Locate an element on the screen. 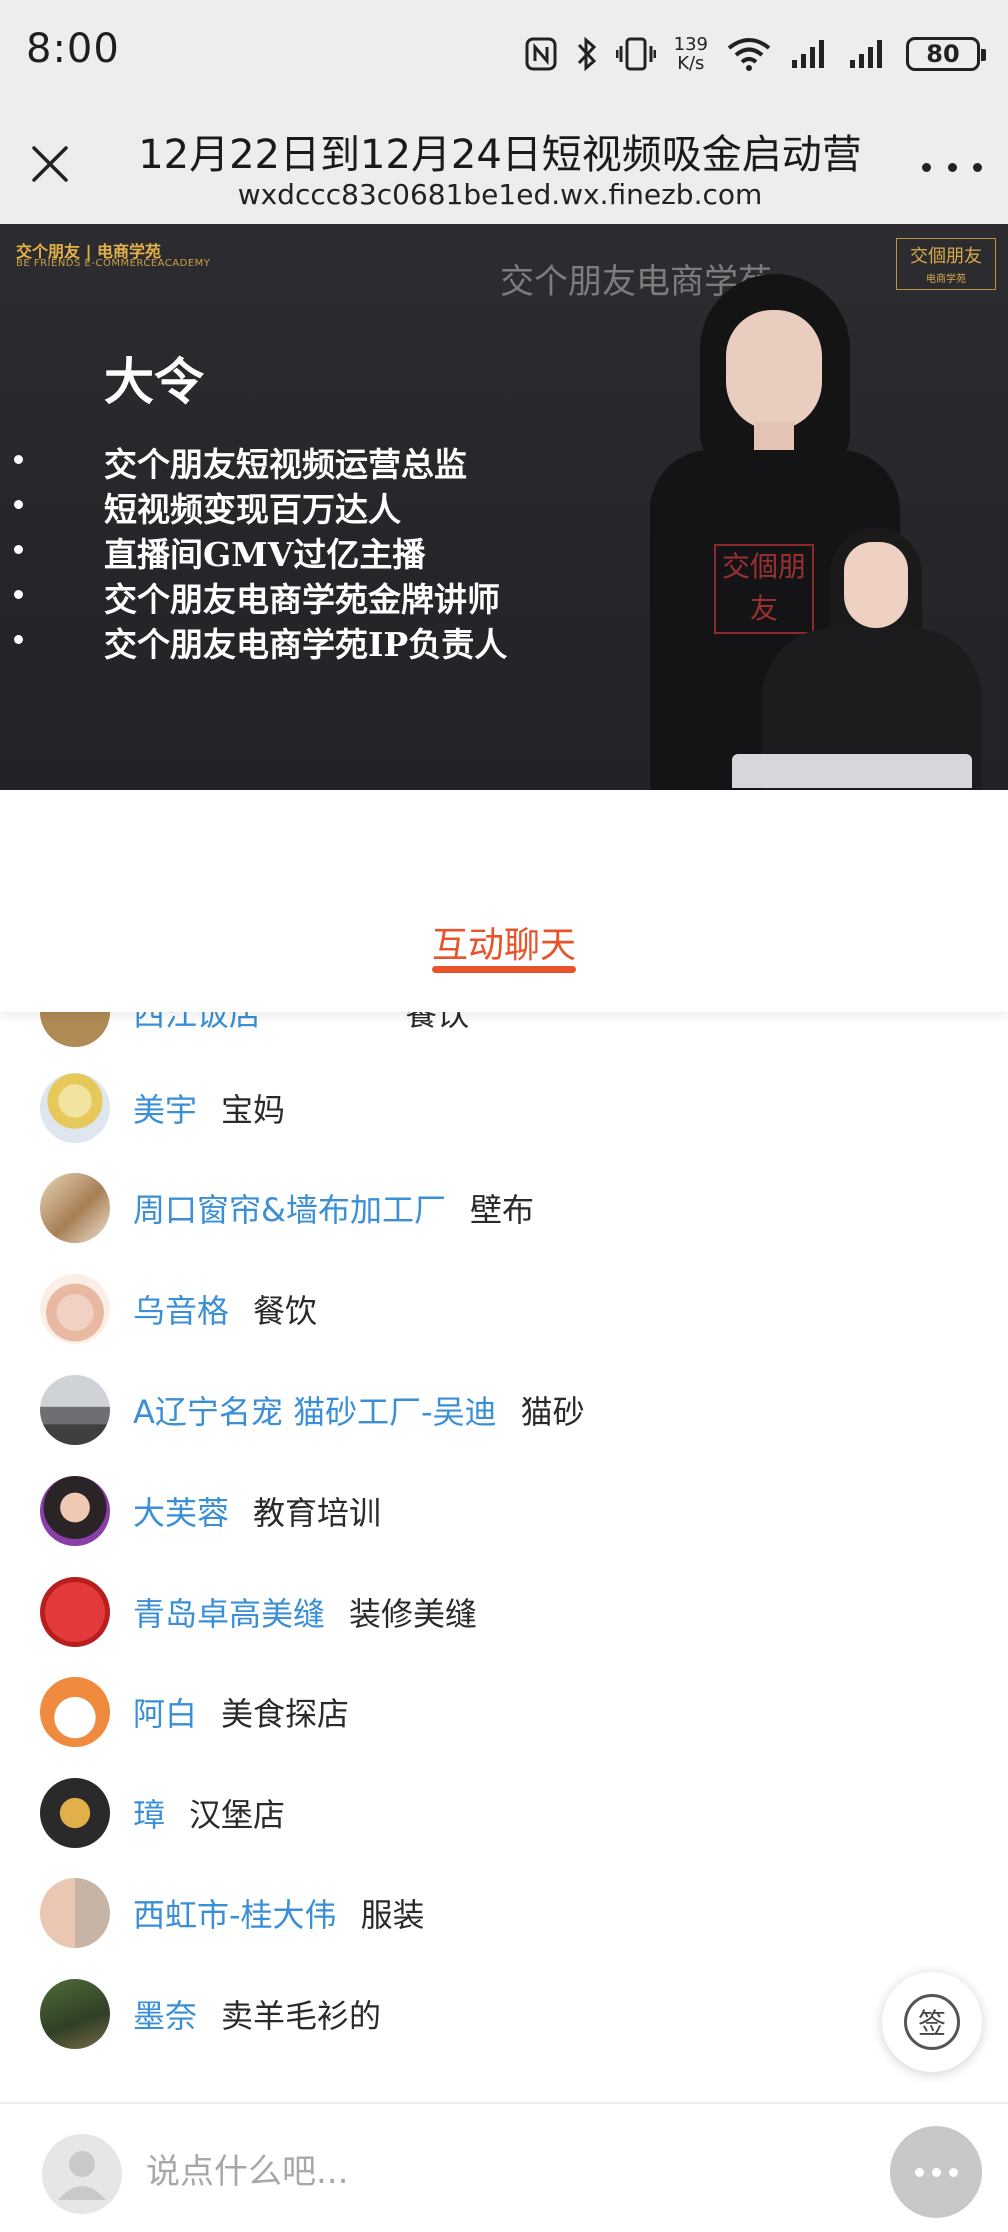 The image size is (1008, 2232). chat-message: 美宇 宝妈 is located at coordinates (504, 1108).